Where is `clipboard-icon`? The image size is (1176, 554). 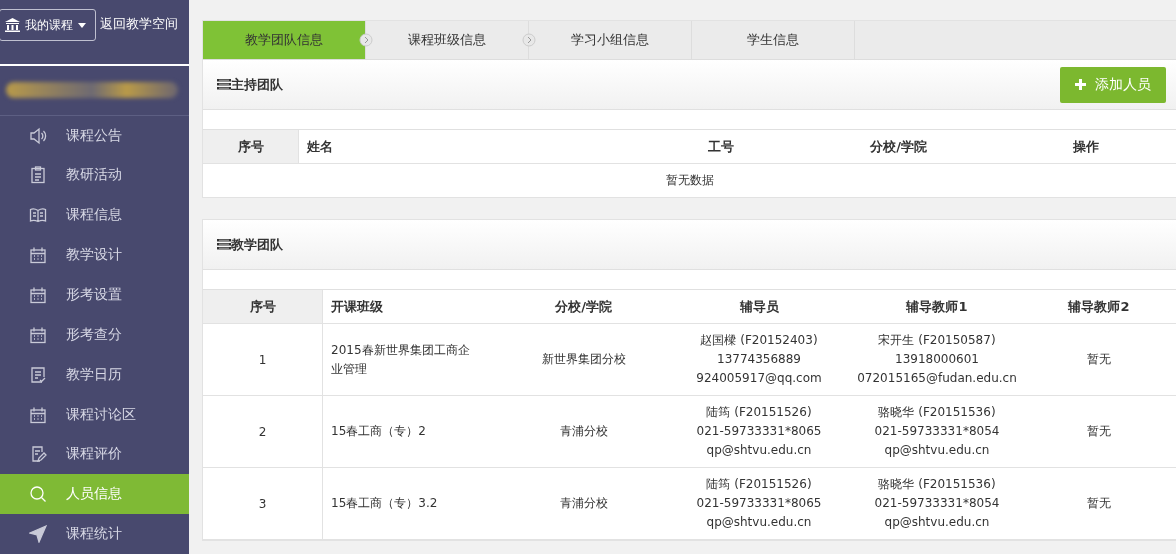
clipboard-icon is located at coordinates (38, 175).